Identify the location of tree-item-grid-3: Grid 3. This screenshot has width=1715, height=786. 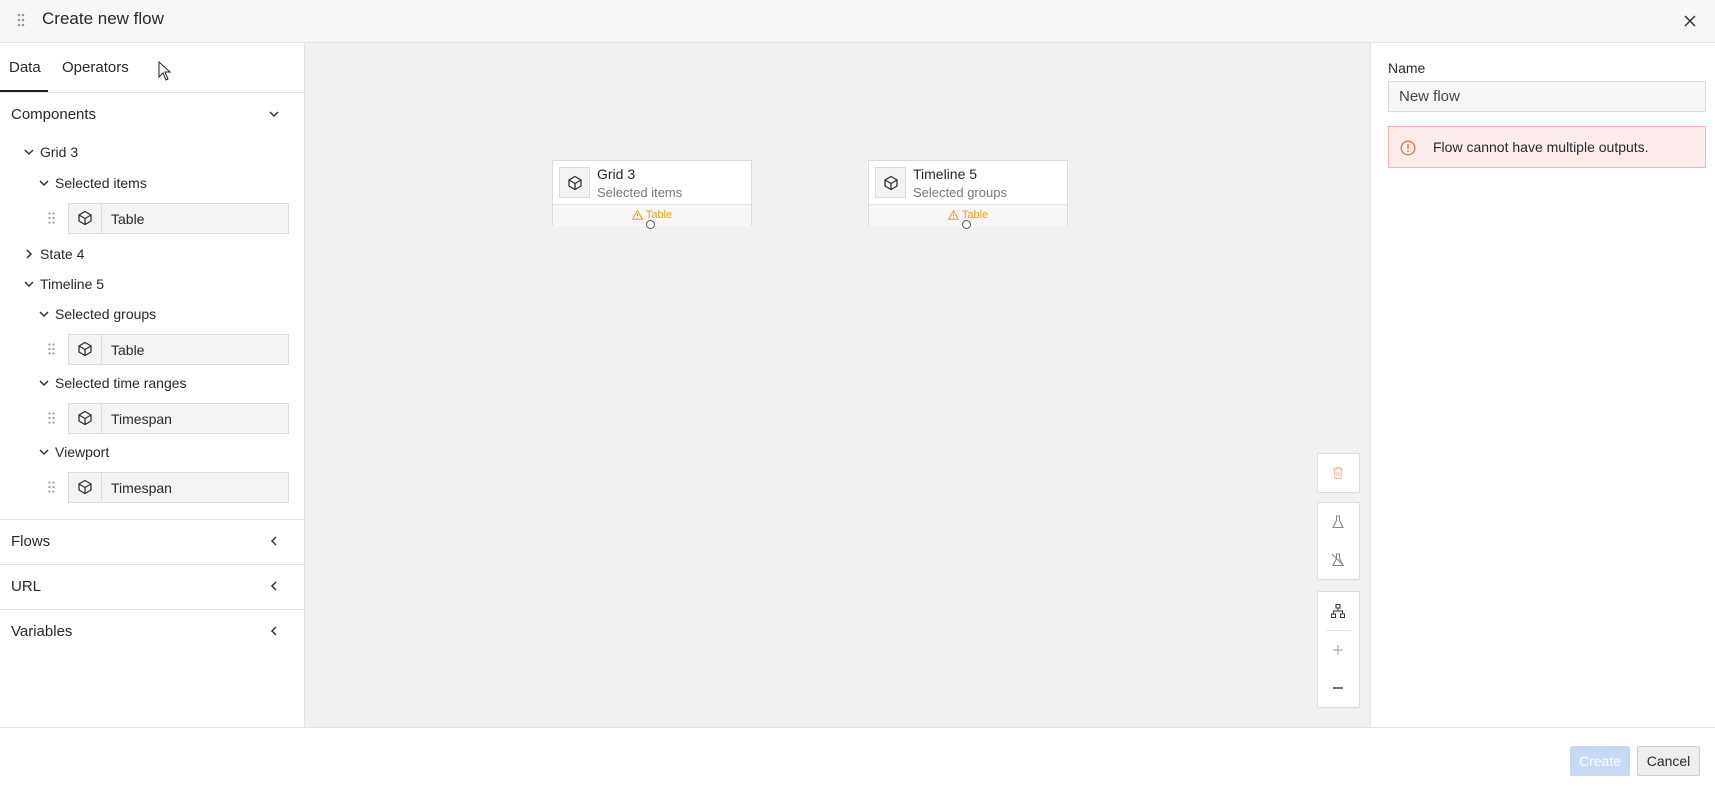
(152, 152).